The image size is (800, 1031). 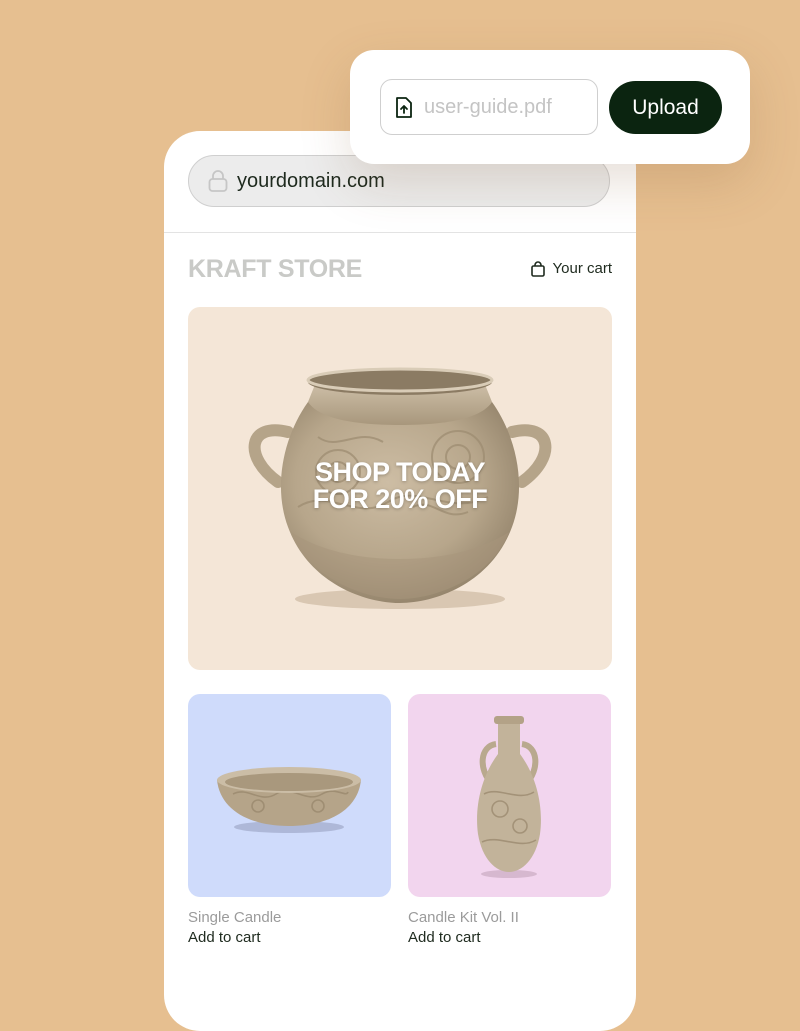 I want to click on file-name: user-guide.pdf, so click(x=488, y=106).